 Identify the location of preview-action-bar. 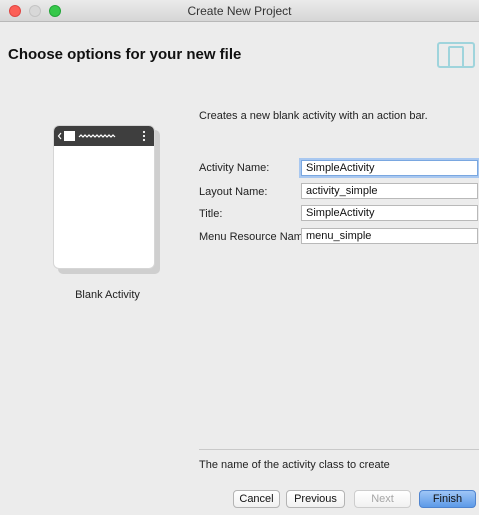
(104, 136).